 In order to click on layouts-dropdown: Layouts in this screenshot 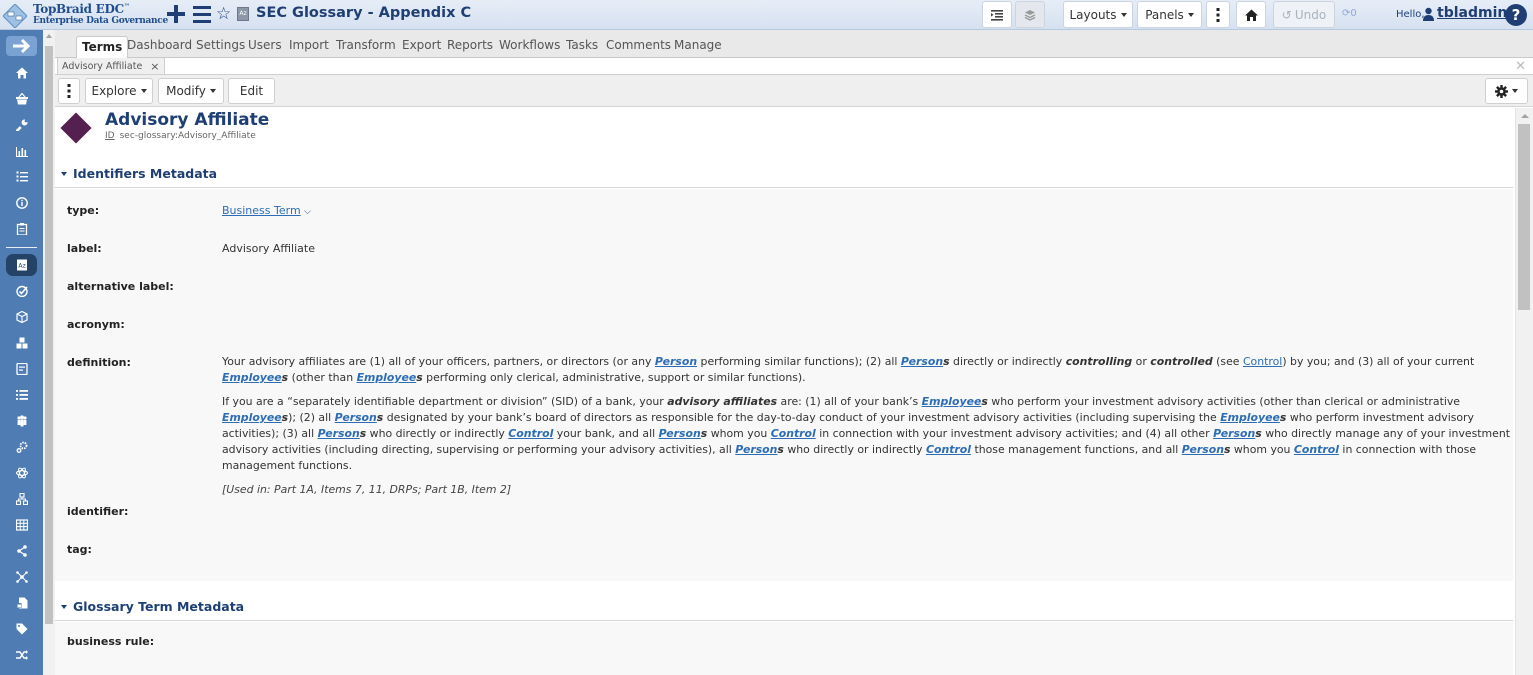, I will do `click(1098, 14)`.